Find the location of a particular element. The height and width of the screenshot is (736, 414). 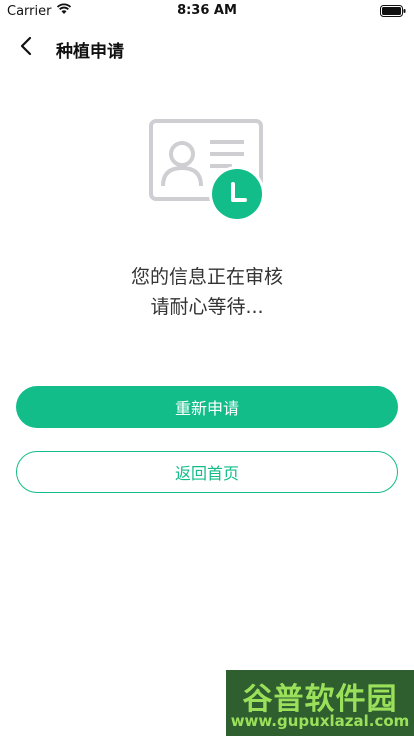

back-home-button: 返回首页 is located at coordinates (207, 472).